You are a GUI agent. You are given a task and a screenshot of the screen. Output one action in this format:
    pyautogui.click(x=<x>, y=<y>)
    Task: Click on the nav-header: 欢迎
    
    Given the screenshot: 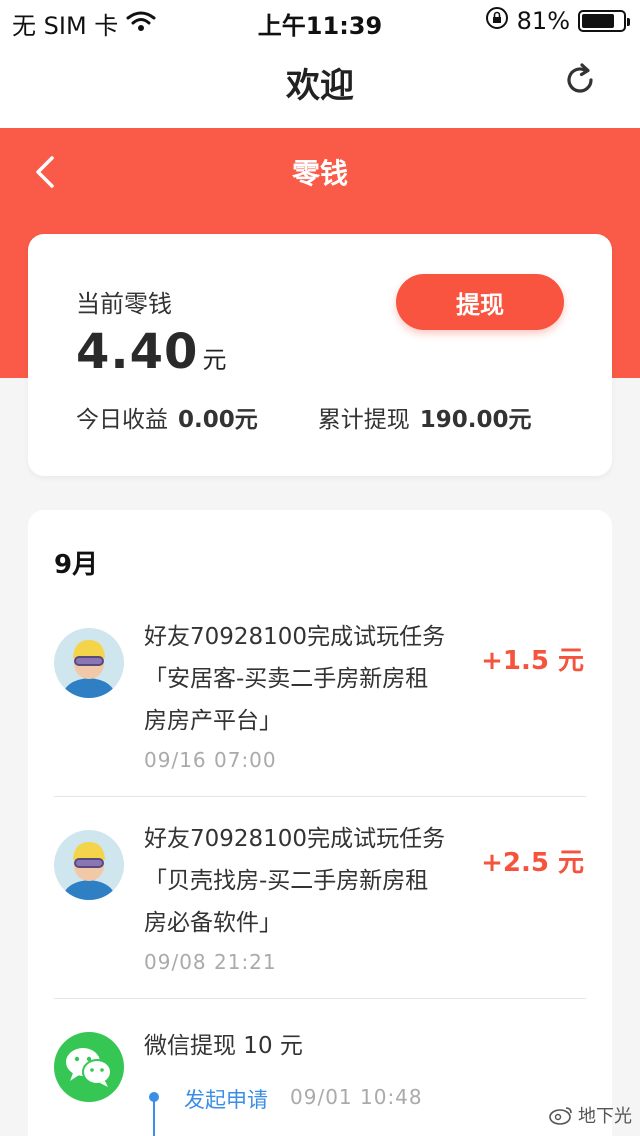 What is the action you would take?
    pyautogui.click(x=320, y=84)
    